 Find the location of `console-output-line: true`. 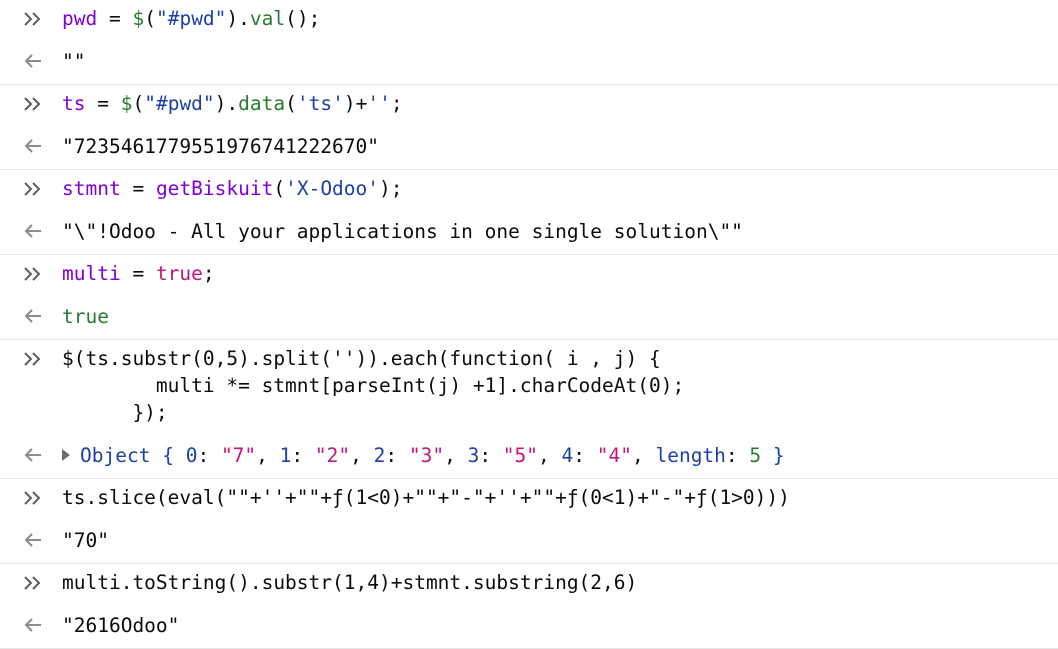

console-output-line: true is located at coordinates (529, 318).